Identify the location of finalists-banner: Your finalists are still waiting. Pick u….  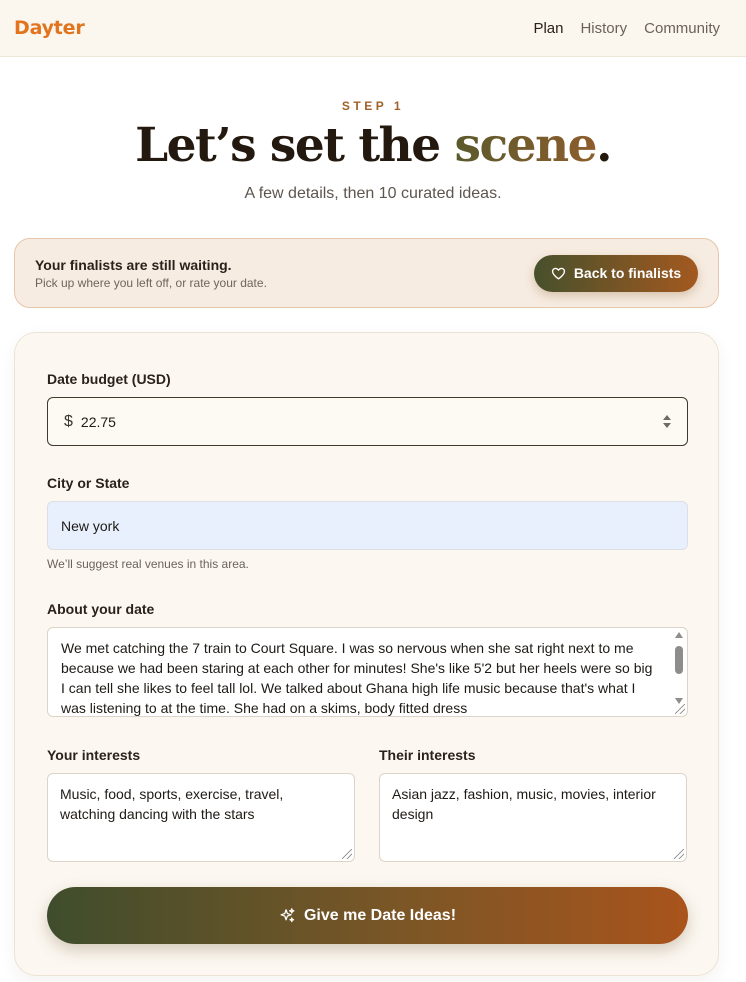
(366, 273).